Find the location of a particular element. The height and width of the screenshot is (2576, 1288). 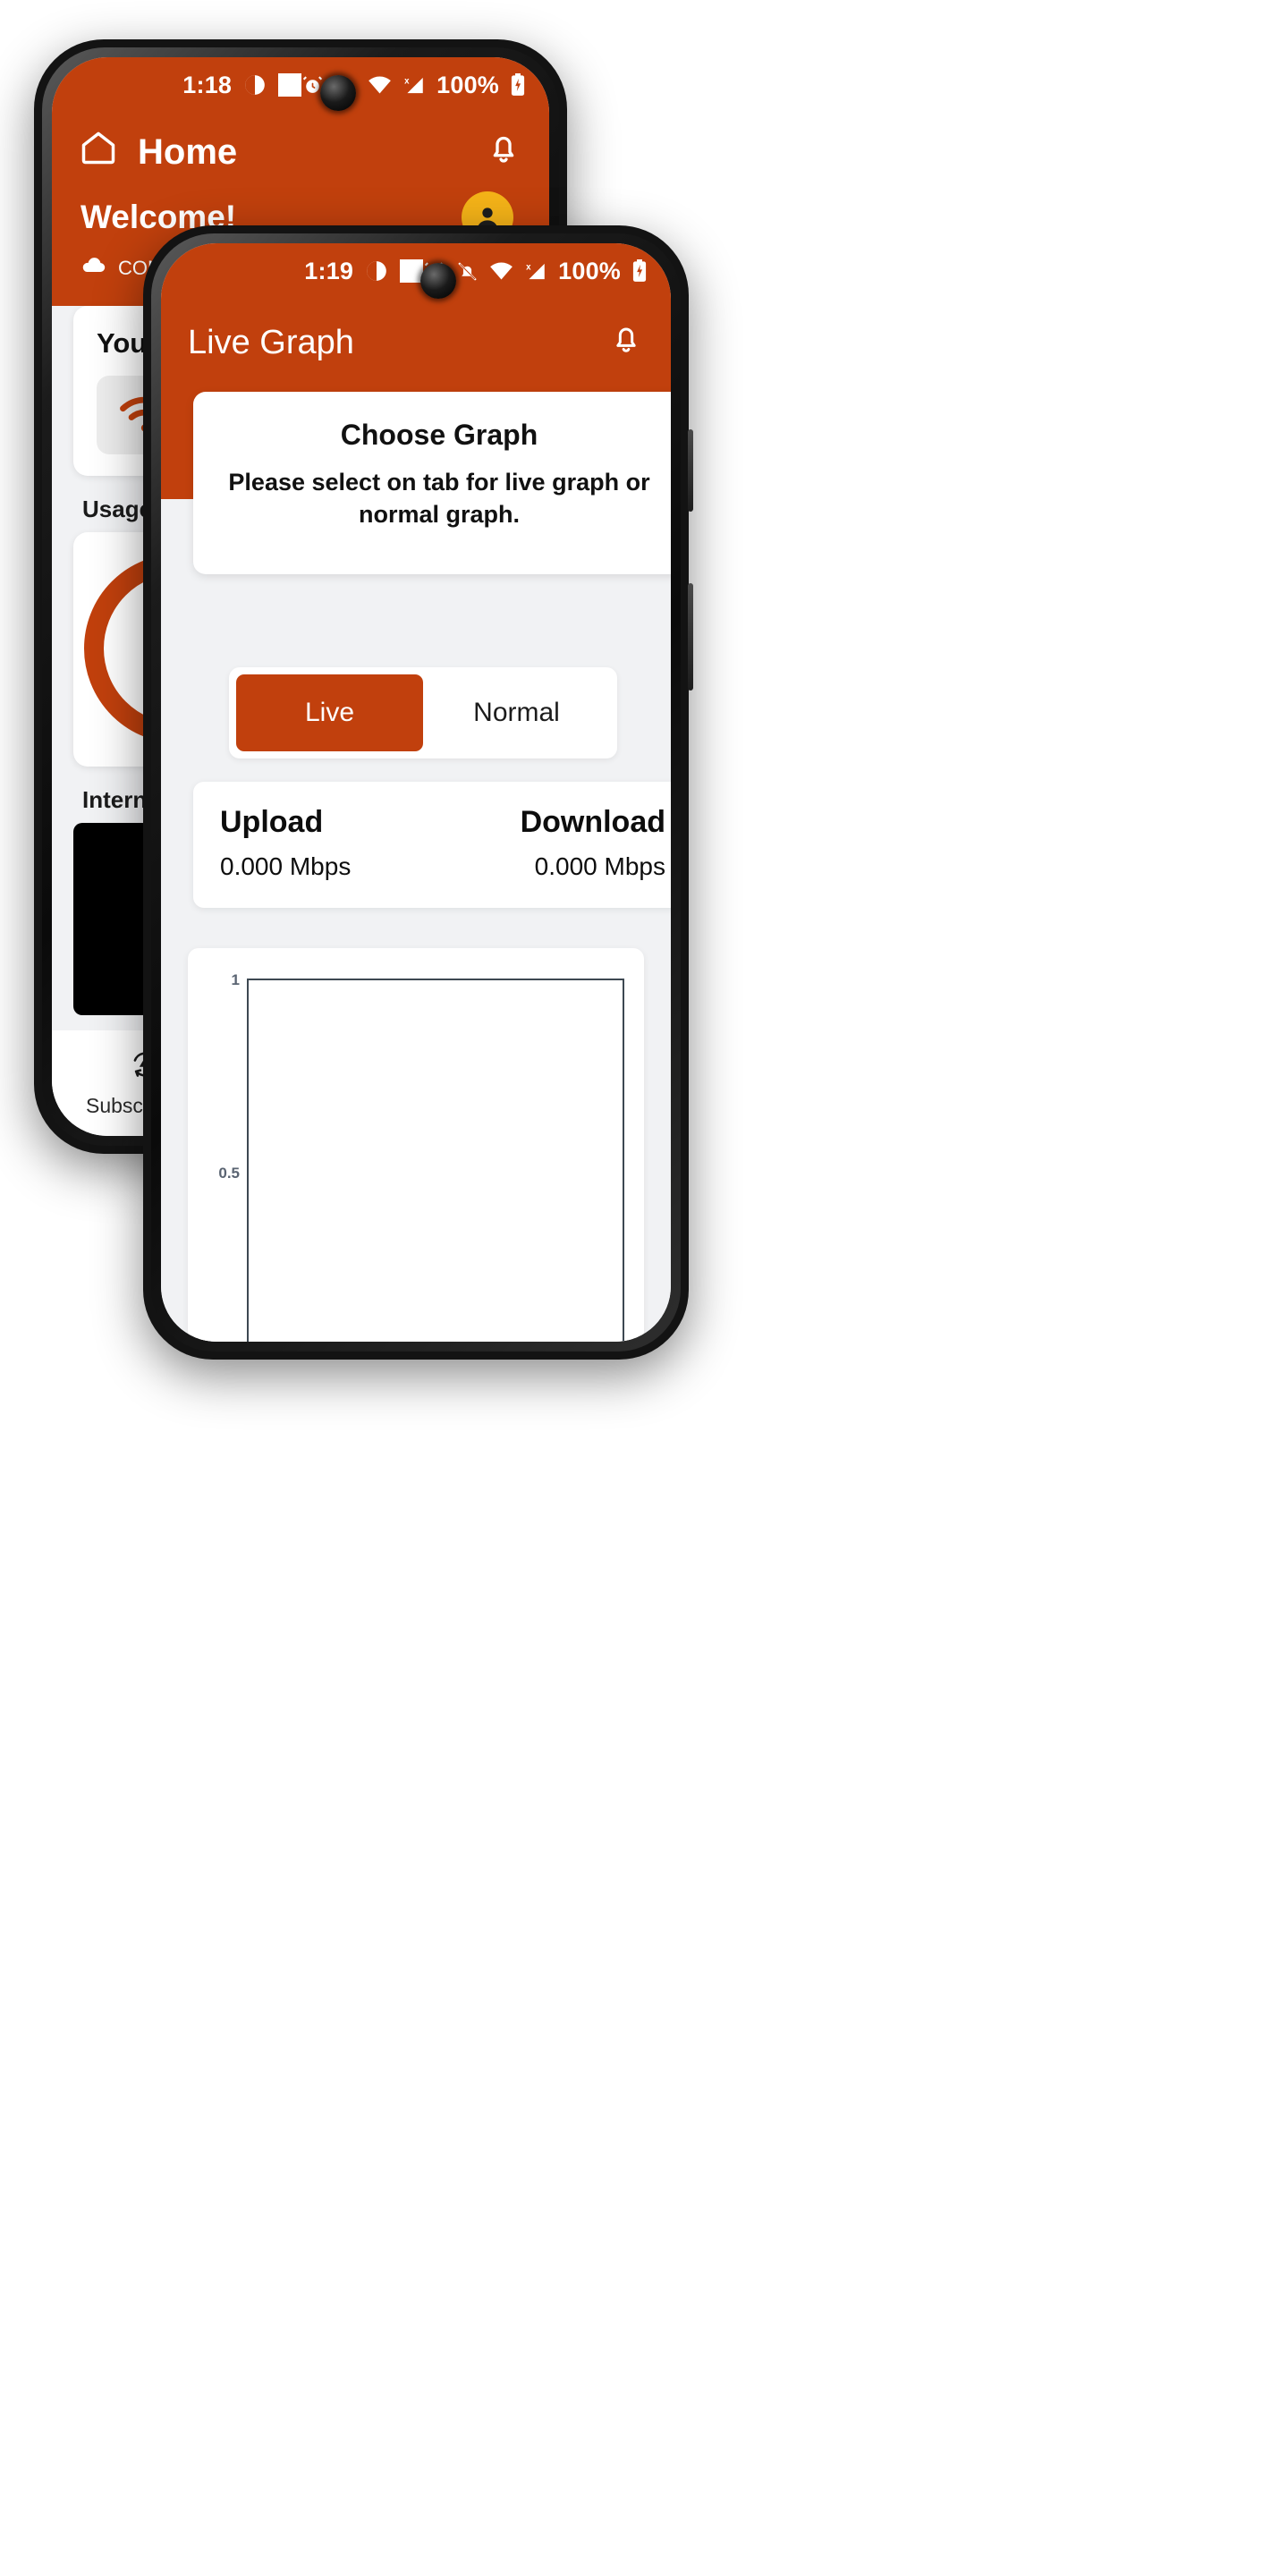

screenshot-icon is located at coordinates (290, 85).